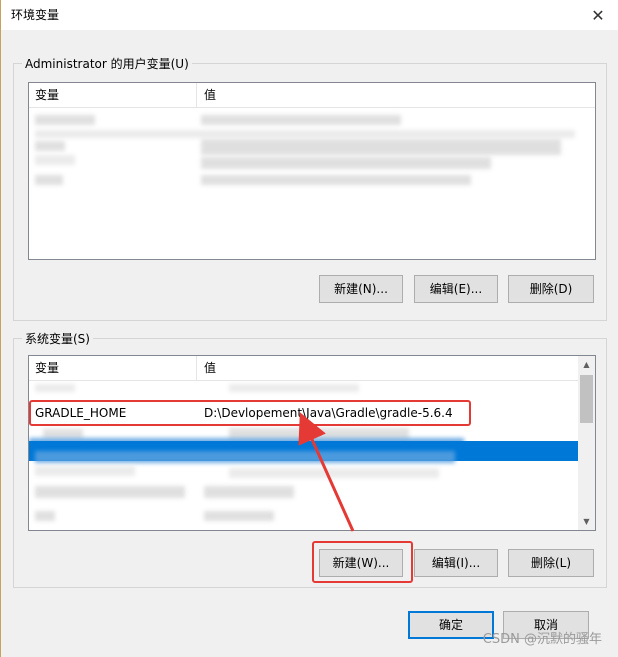 The image size is (618, 657). Describe the element at coordinates (35, 15) in the screenshot. I see `window-title: 环境变量` at that location.